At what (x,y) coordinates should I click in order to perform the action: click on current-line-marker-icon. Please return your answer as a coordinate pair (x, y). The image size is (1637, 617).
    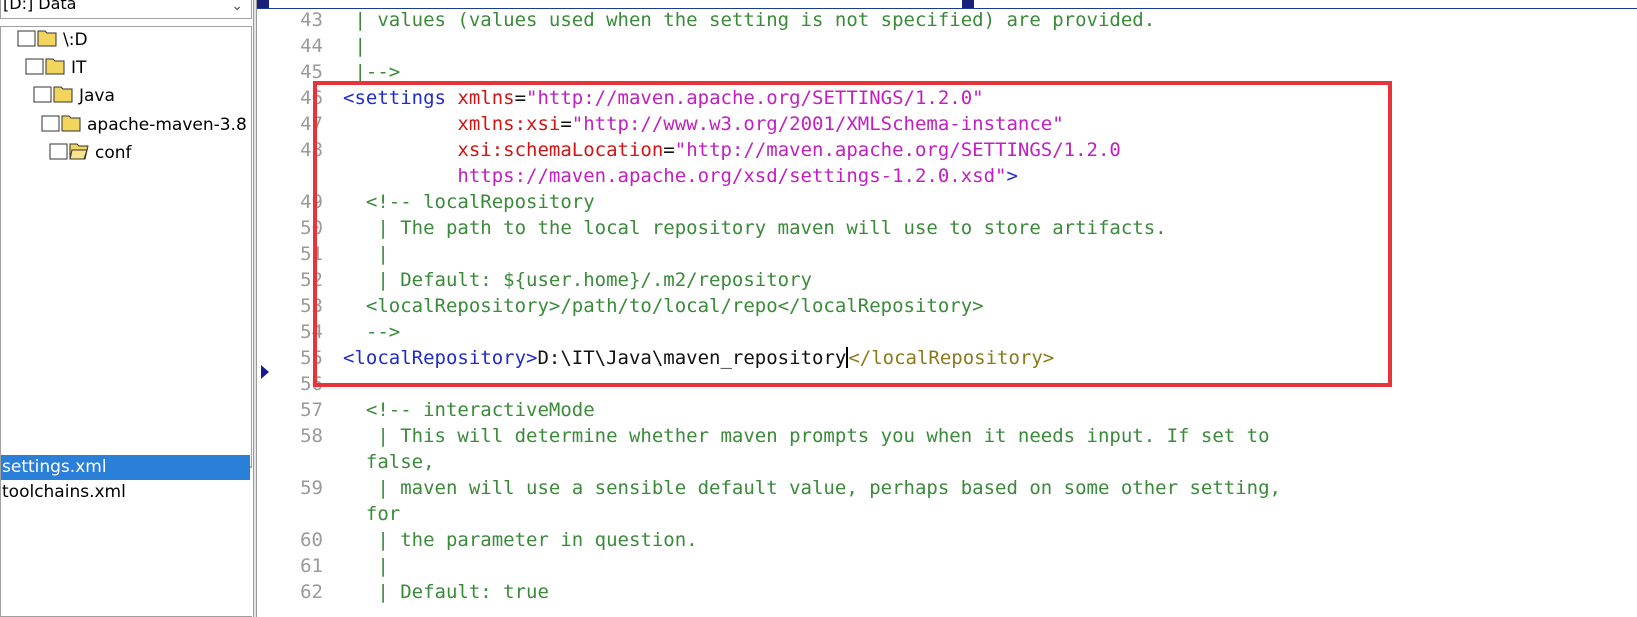
    Looking at the image, I should click on (265, 372).